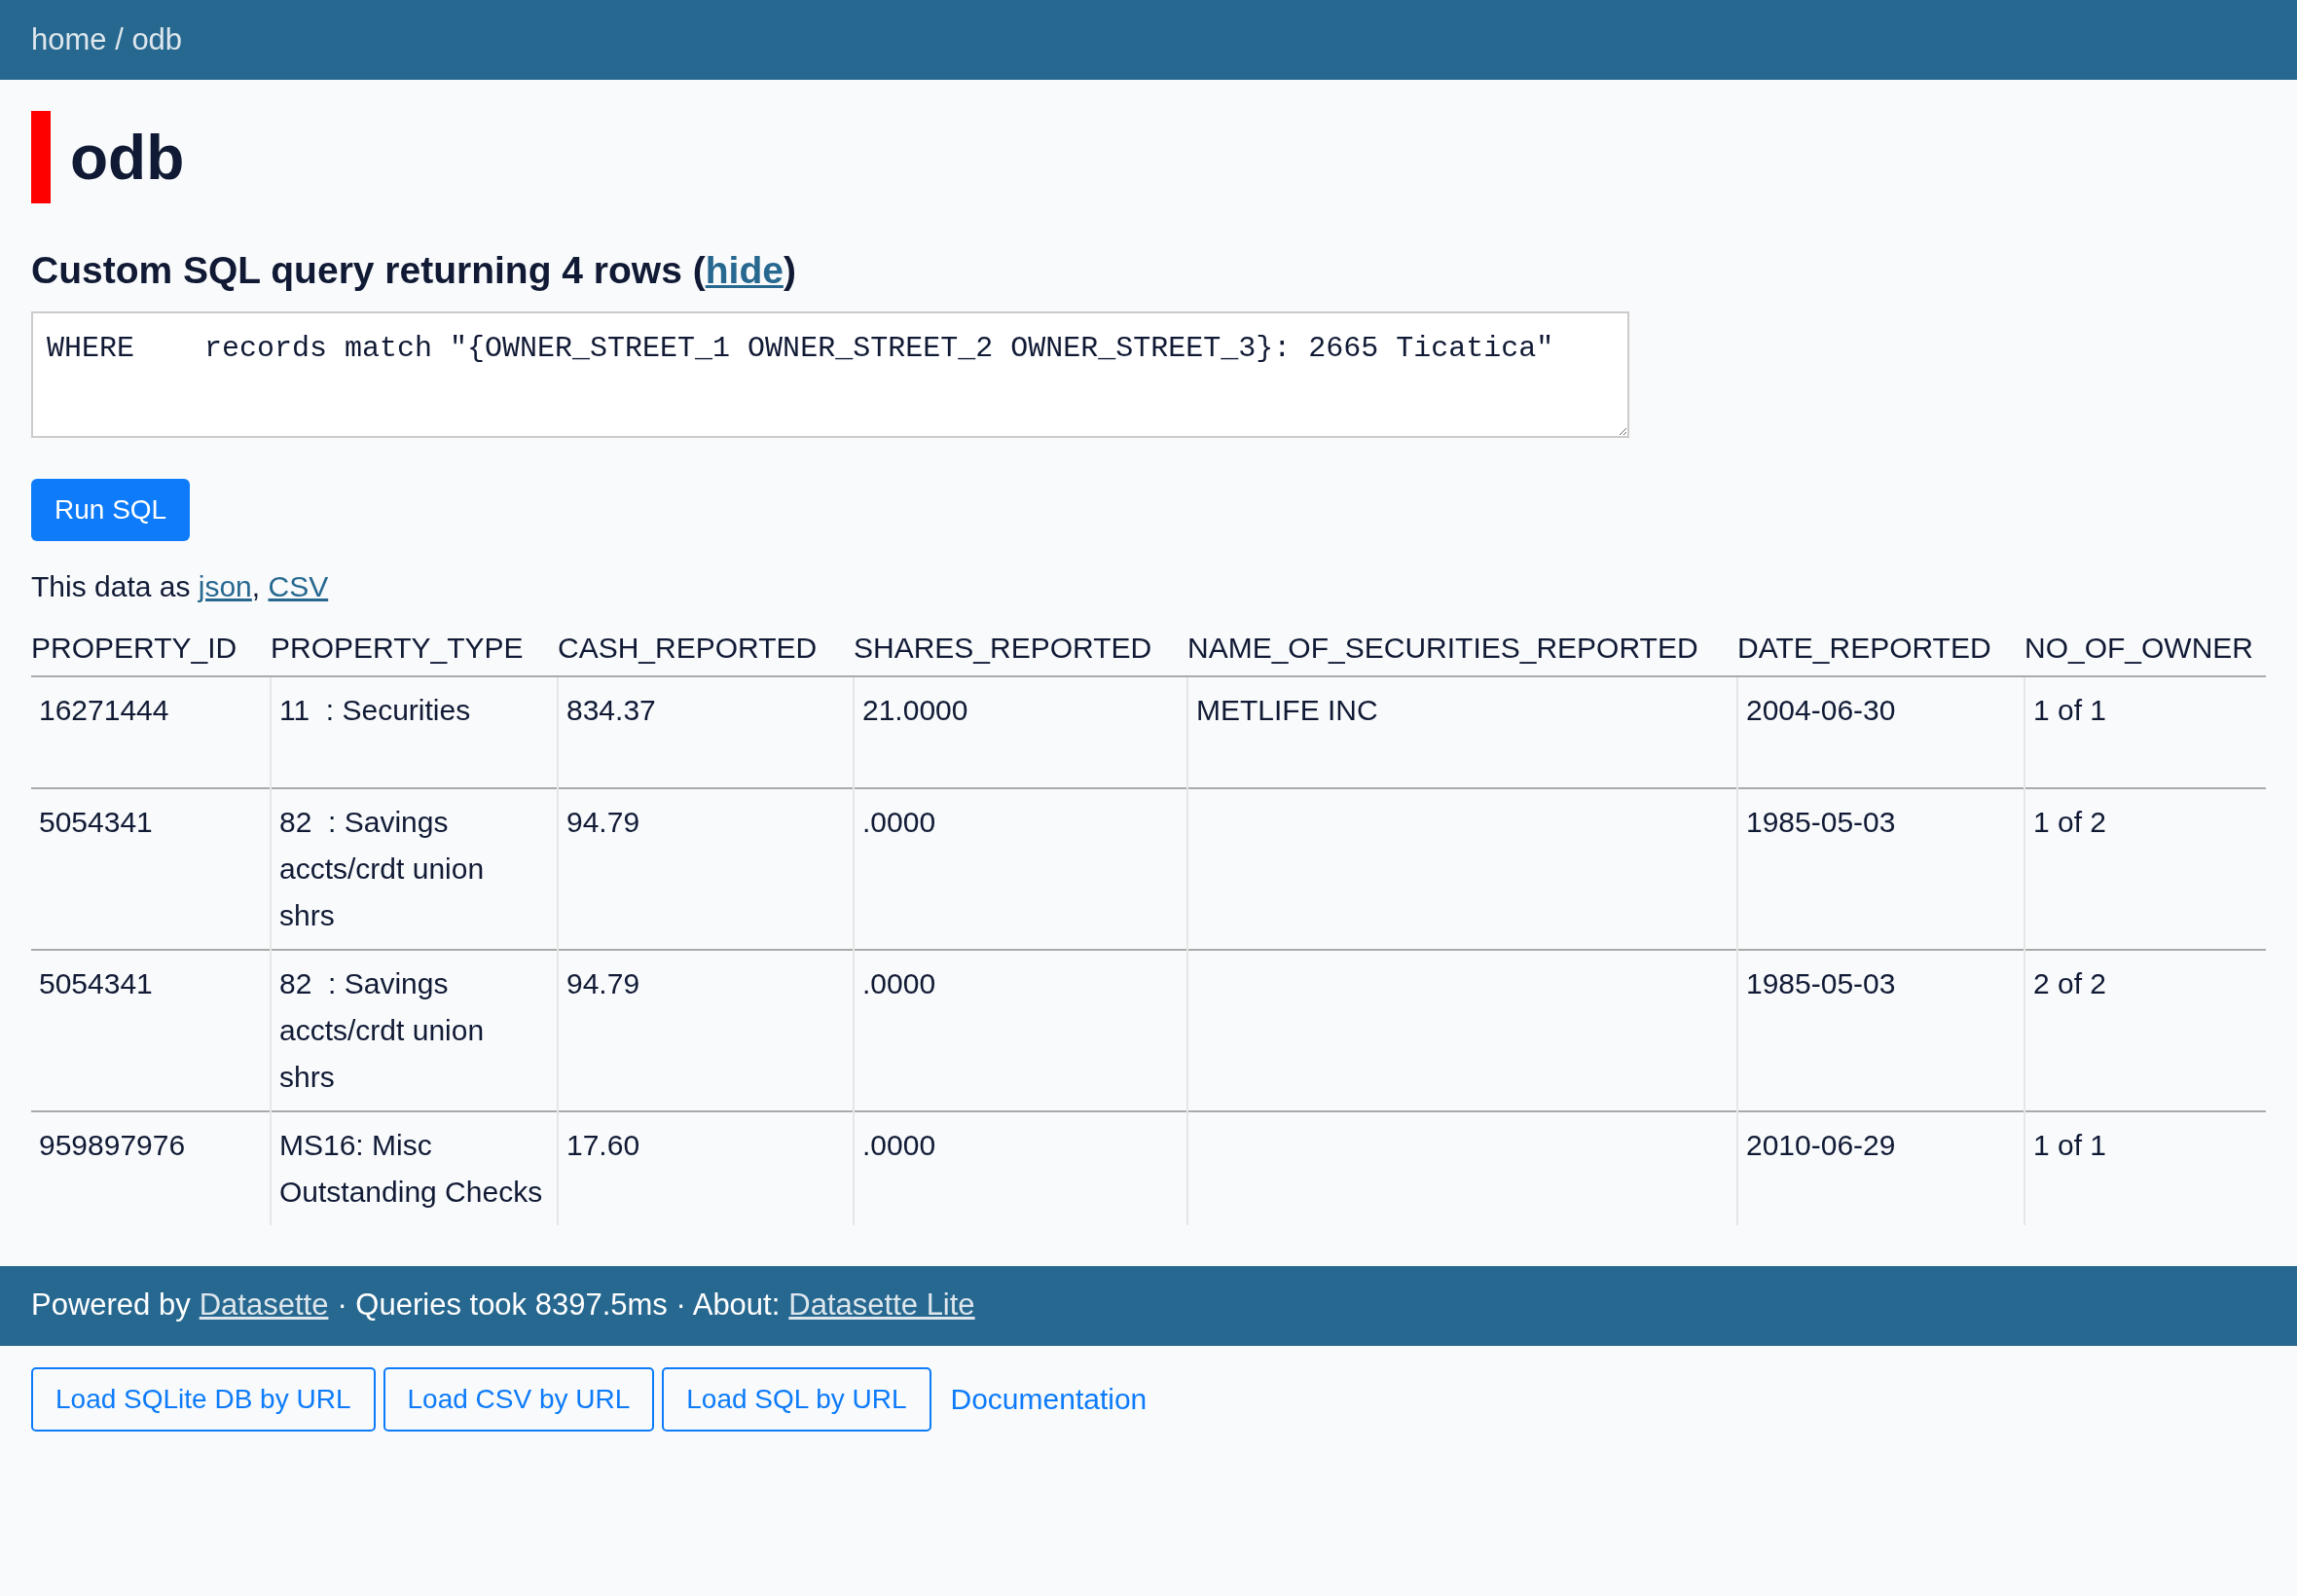 The width and height of the screenshot is (2297, 1596). I want to click on export-link: CSV, so click(298, 585).